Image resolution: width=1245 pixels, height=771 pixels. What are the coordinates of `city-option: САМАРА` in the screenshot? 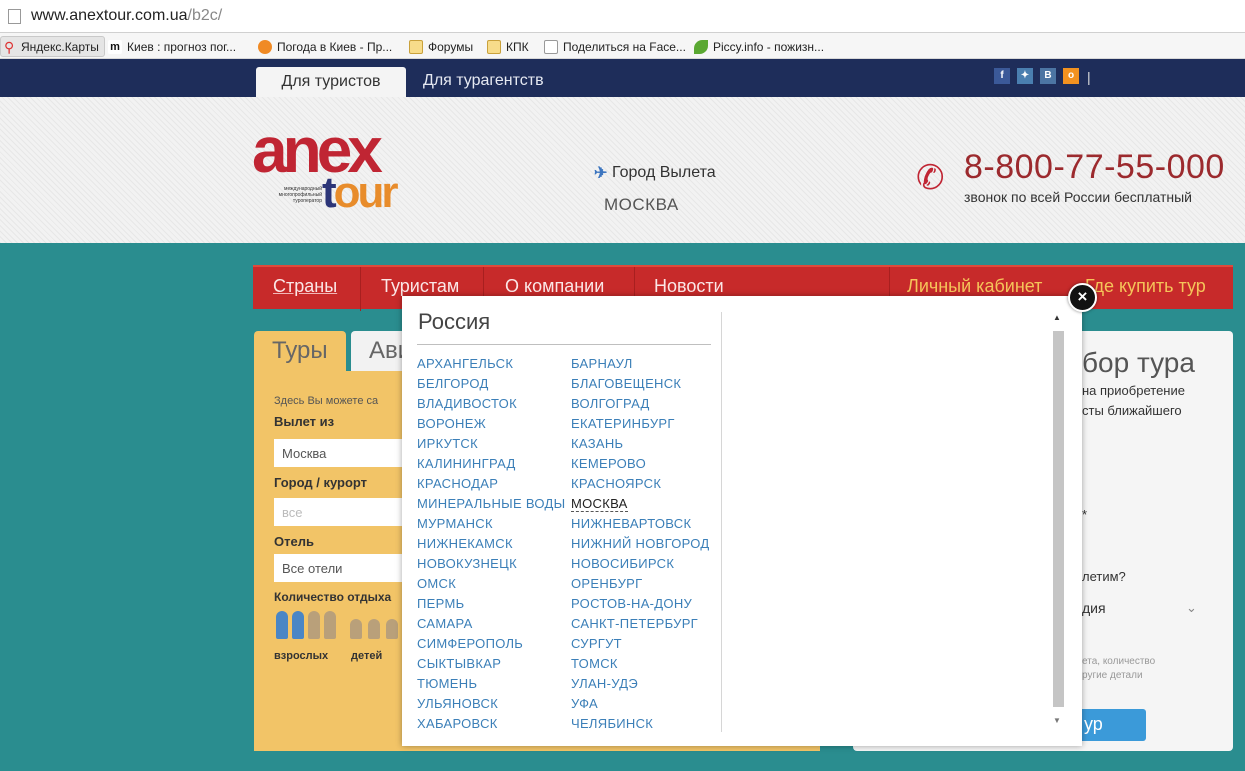 It's located at (445, 623).